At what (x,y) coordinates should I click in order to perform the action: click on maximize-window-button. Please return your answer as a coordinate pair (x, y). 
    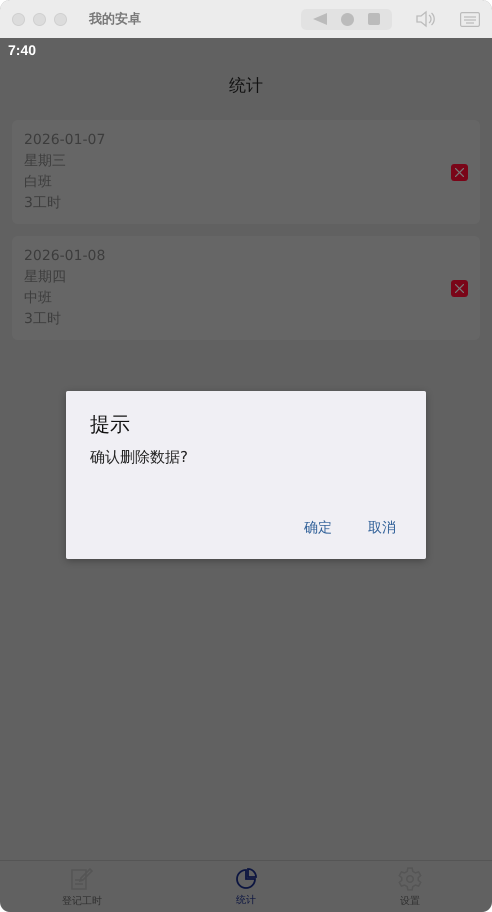
    Looking at the image, I should click on (60, 19).